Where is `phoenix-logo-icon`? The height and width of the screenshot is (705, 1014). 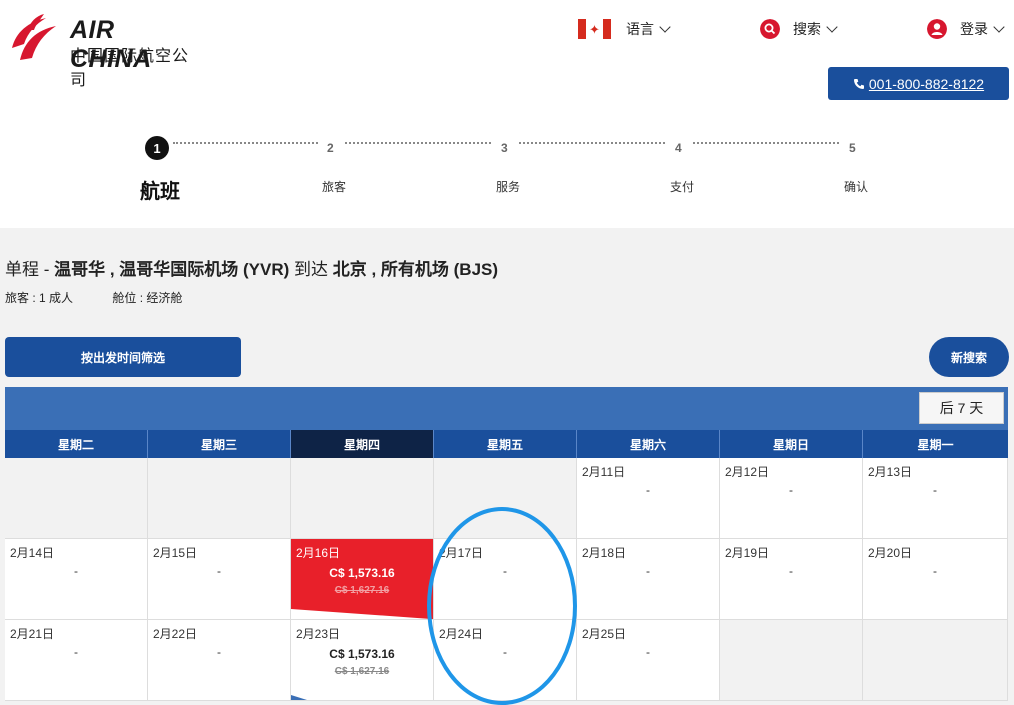 phoenix-logo-icon is located at coordinates (34, 37).